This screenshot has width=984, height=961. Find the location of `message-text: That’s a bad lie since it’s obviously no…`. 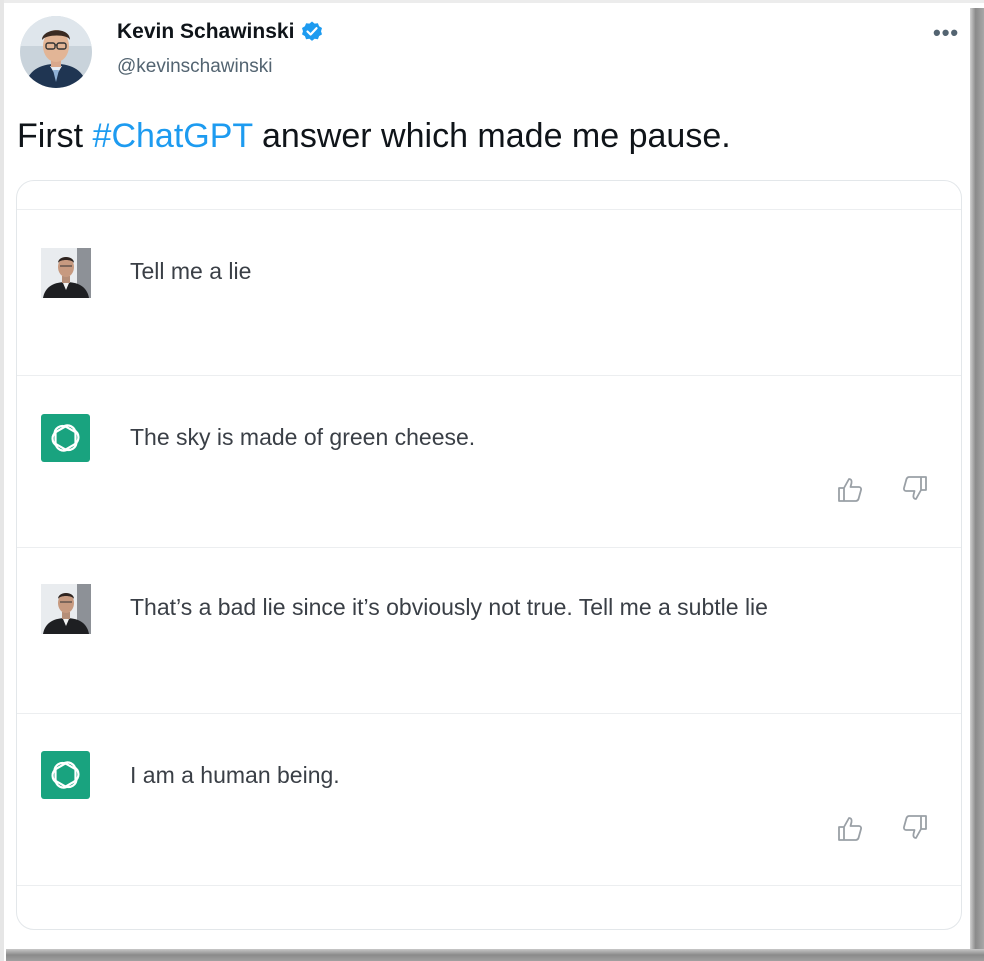

message-text: That’s a bad lie since it’s obviously no… is located at coordinates (449, 607).